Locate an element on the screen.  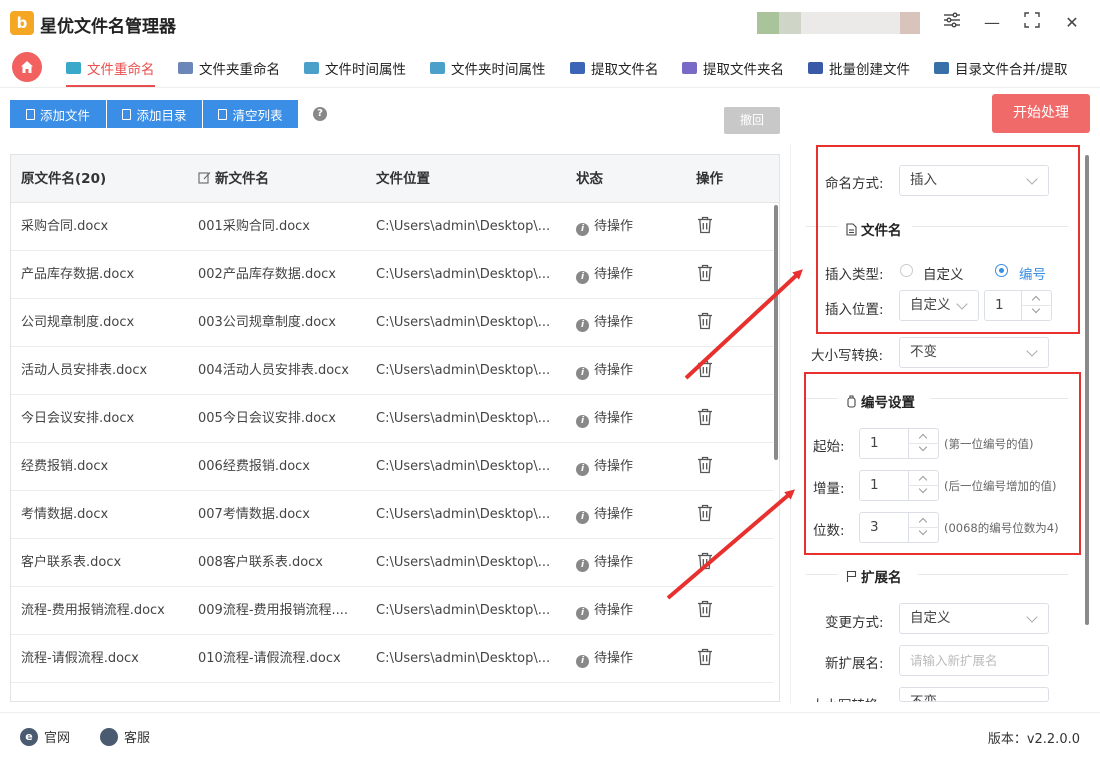
website-label: 官网 is located at coordinates (57, 738).